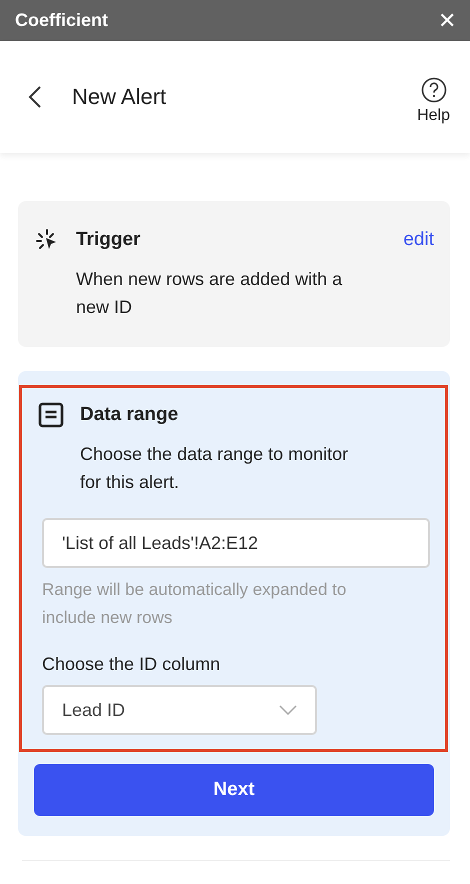 The height and width of the screenshot is (884, 470). Describe the element at coordinates (234, 790) in the screenshot. I see `next-button: Next` at that location.